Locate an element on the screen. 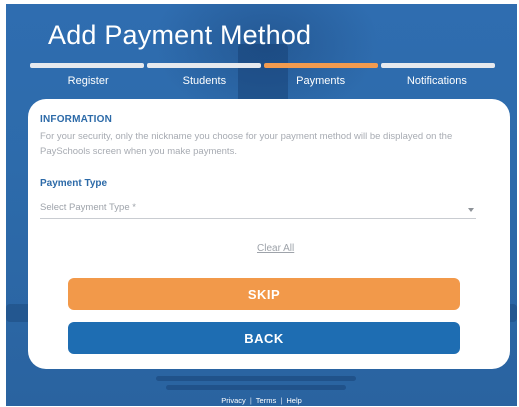  progress-segment-active is located at coordinates (321, 65).